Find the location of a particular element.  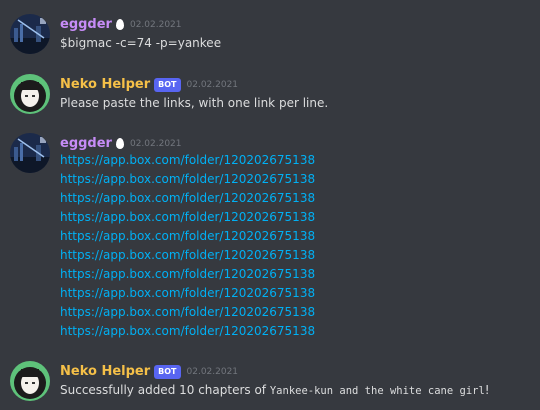

message-content: $bigmac -c=74 -p=yankee is located at coordinates (141, 43).